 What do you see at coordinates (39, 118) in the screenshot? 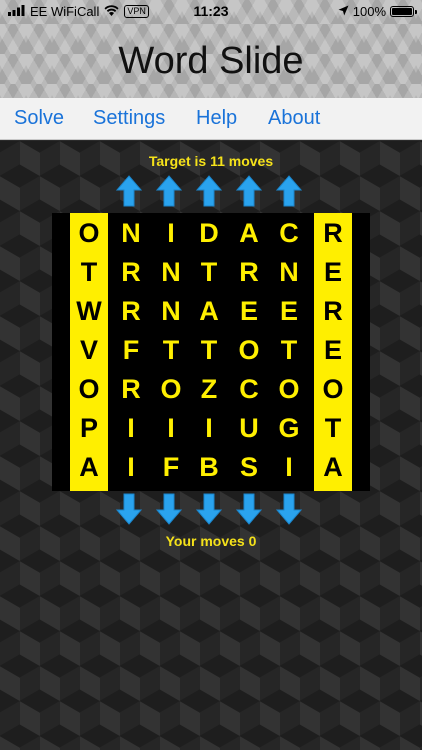
I see `menu-solve-button: Solve` at bounding box center [39, 118].